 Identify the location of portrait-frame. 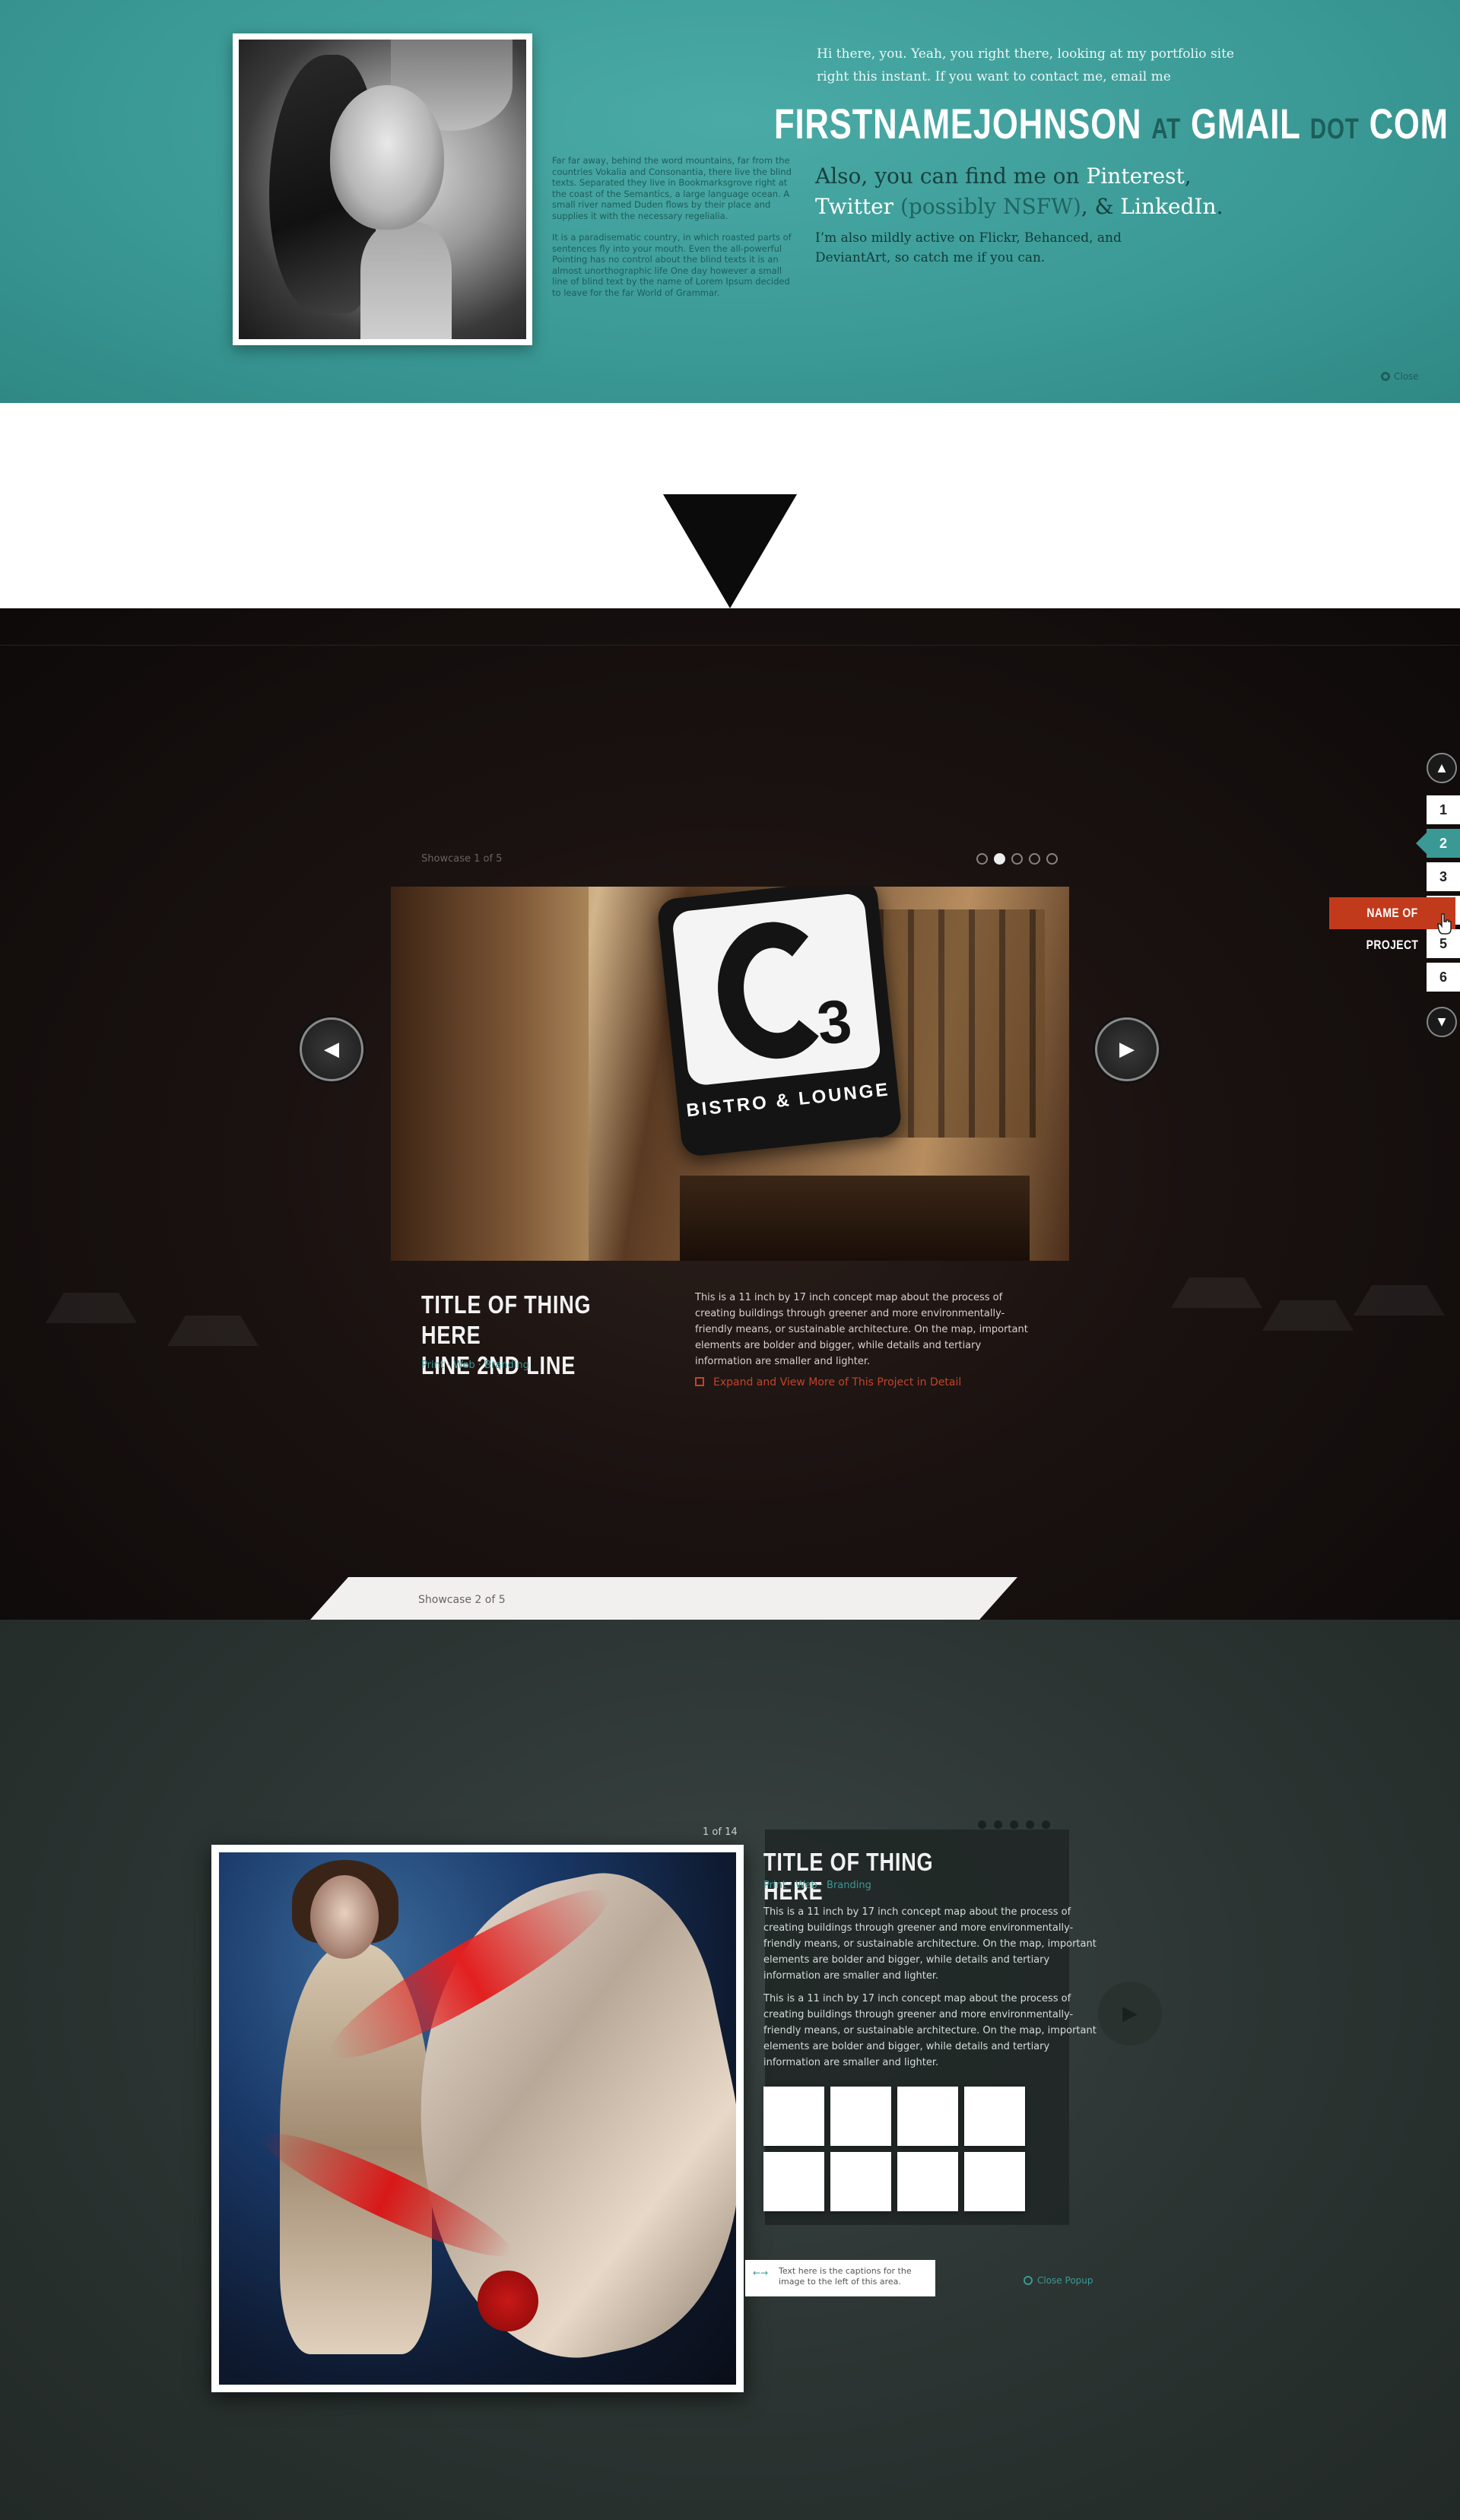
(382, 189).